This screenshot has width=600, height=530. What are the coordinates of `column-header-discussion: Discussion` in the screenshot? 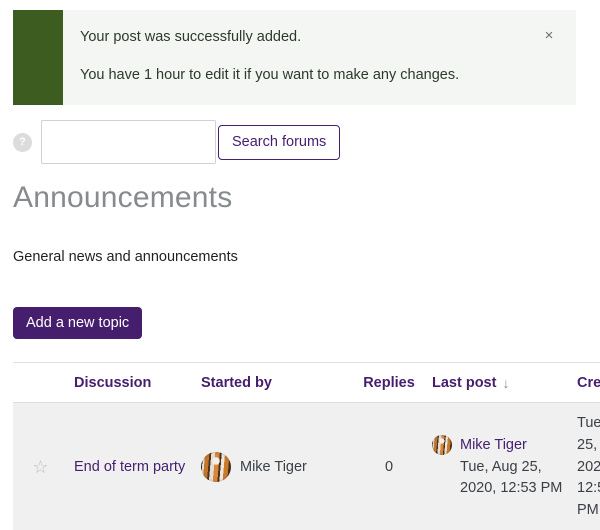 It's located at (131, 383).